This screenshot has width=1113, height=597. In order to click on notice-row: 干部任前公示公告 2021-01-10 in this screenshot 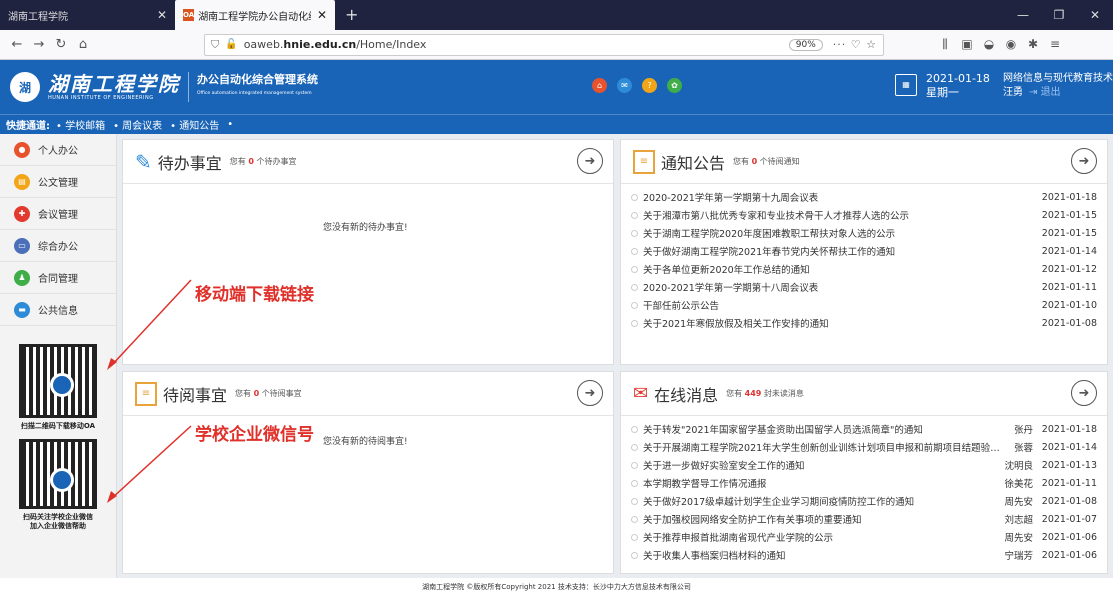, I will do `click(864, 305)`.